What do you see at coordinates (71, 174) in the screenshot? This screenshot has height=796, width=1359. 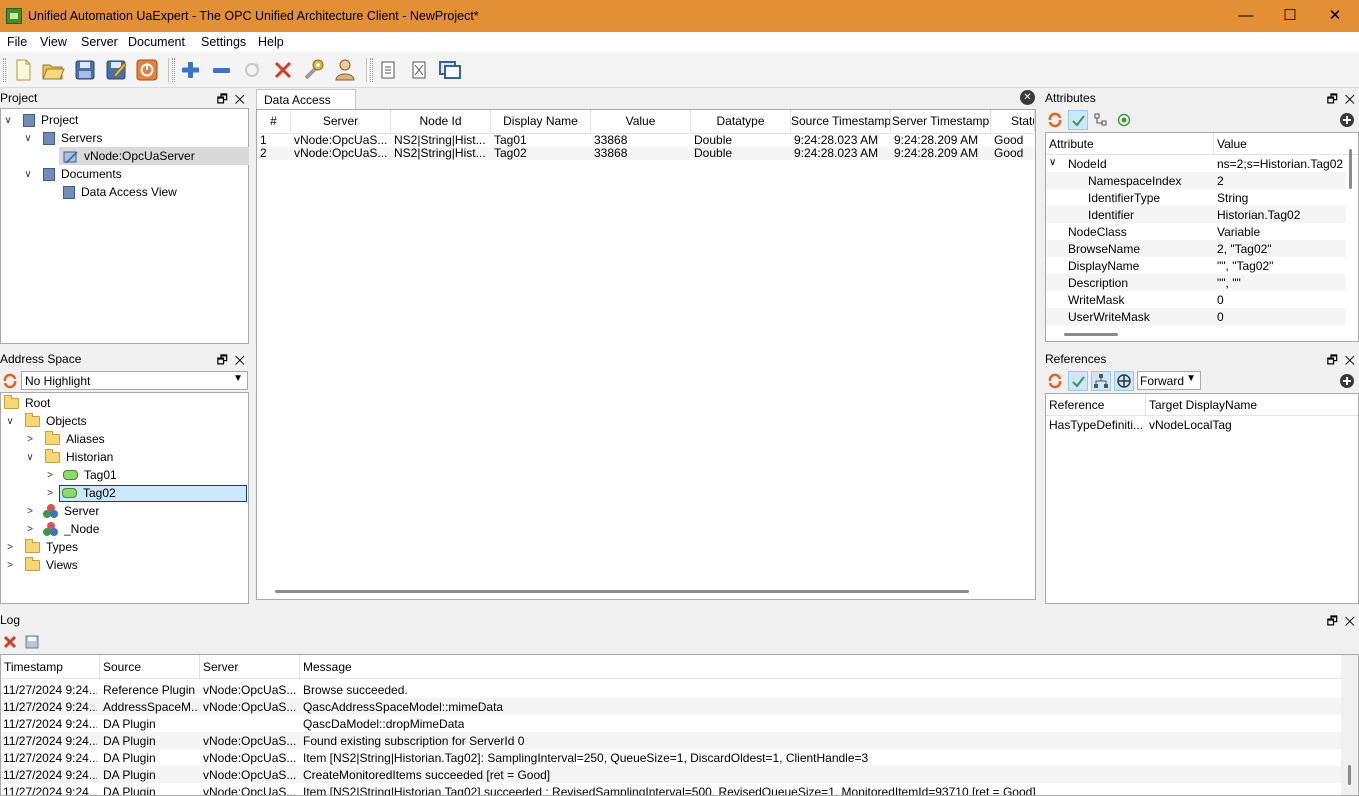 I see `tree-item-documents: ∨ Documents` at bounding box center [71, 174].